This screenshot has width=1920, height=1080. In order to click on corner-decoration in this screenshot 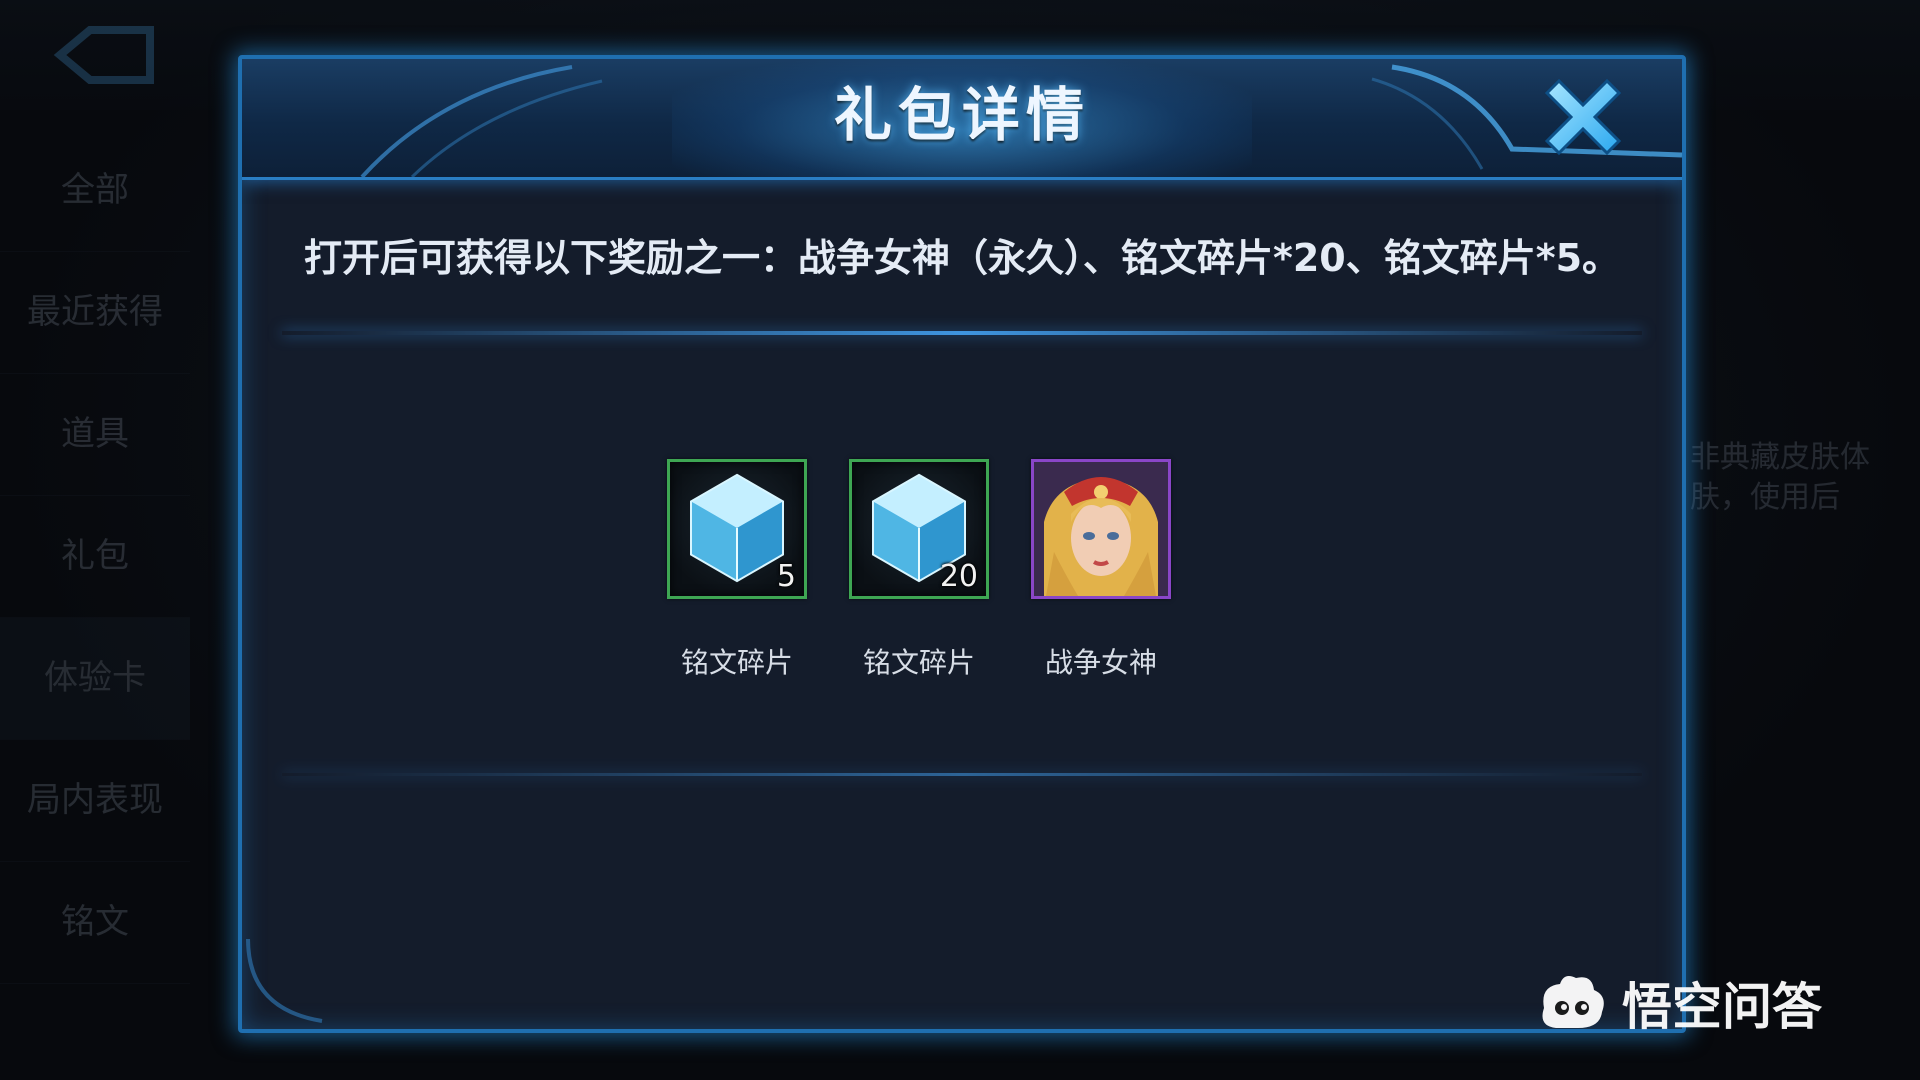, I will do `click(284, 981)`.